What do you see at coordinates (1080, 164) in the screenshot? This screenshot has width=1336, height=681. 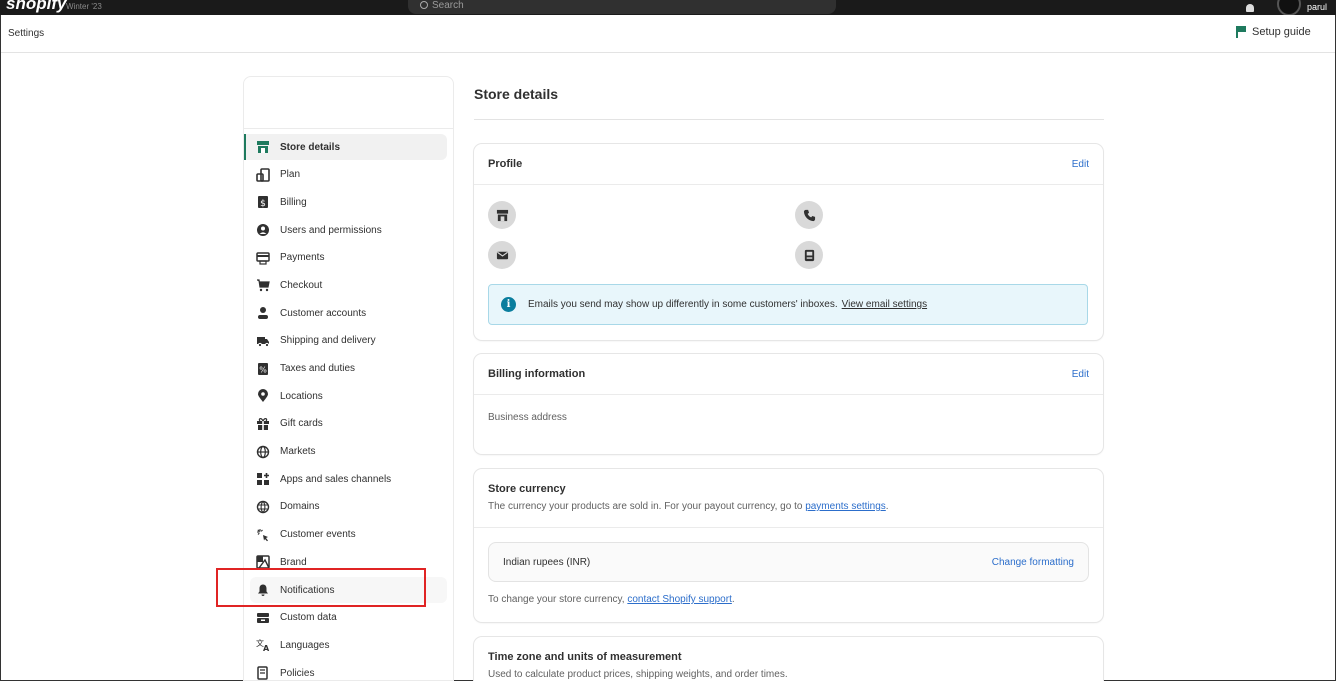 I see `profile-edit-link: Edit` at bounding box center [1080, 164].